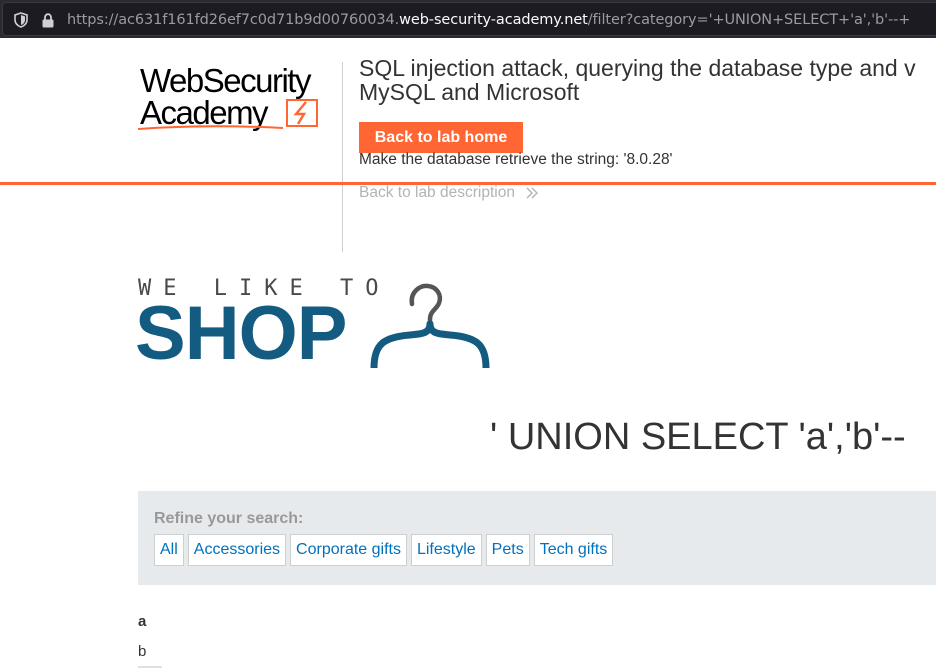 Image resolution: width=936 pixels, height=670 pixels. I want to click on lab-title-line2: MySQL and Microsoft, so click(469, 92).